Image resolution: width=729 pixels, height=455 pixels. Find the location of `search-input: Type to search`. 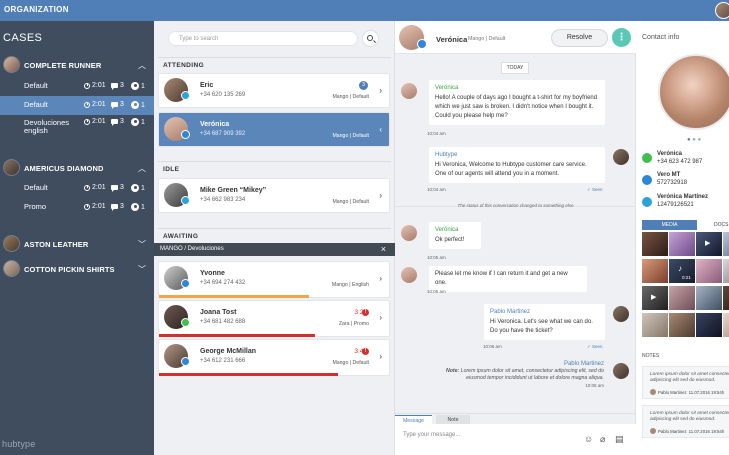

search-input: Type to search is located at coordinates (263, 38).